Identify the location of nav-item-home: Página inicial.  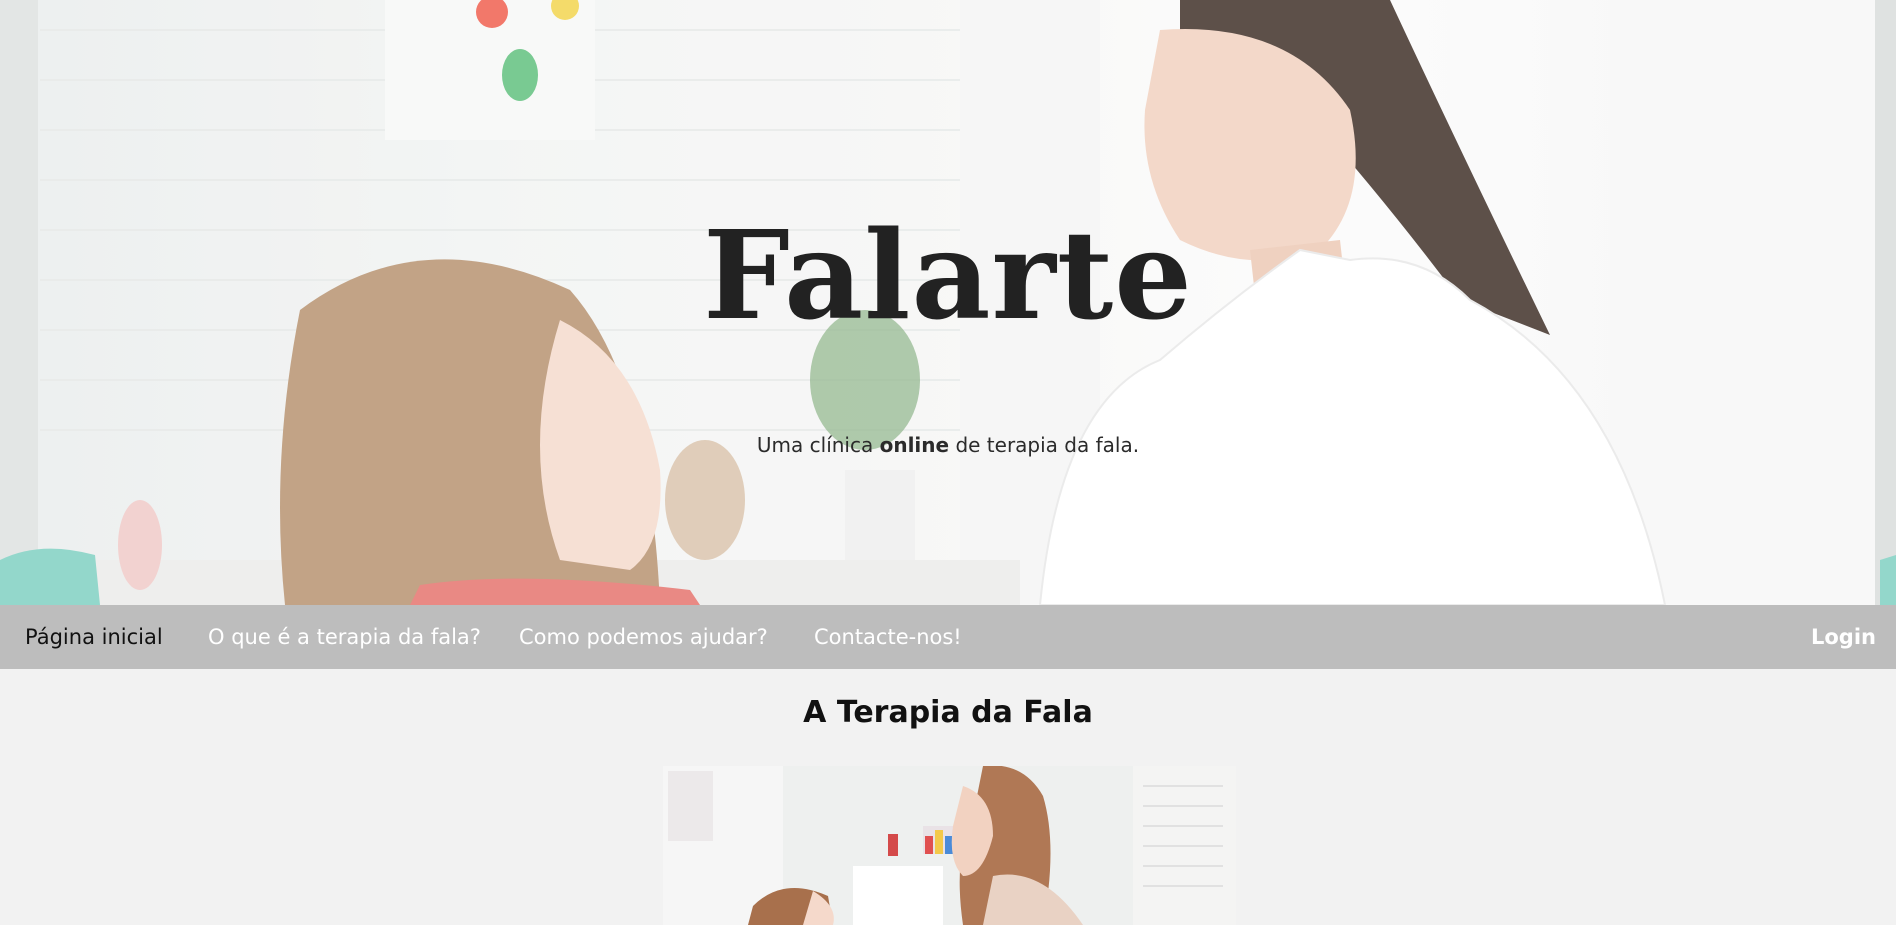
(94, 637).